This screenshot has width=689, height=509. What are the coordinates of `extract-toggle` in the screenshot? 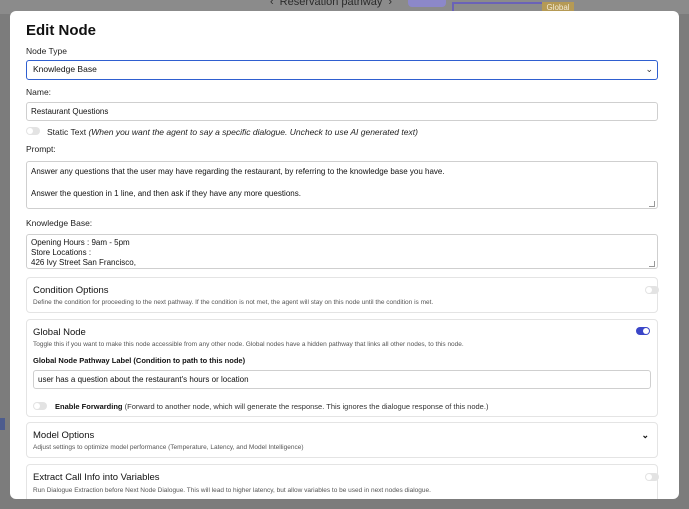 It's located at (652, 477).